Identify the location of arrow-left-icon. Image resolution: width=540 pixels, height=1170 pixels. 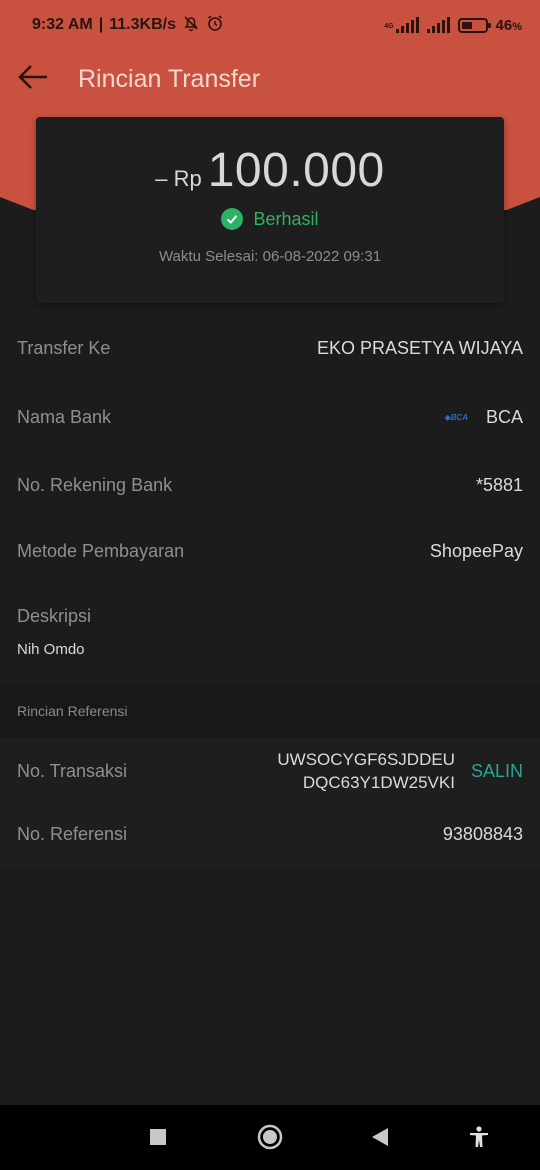
(33, 79).